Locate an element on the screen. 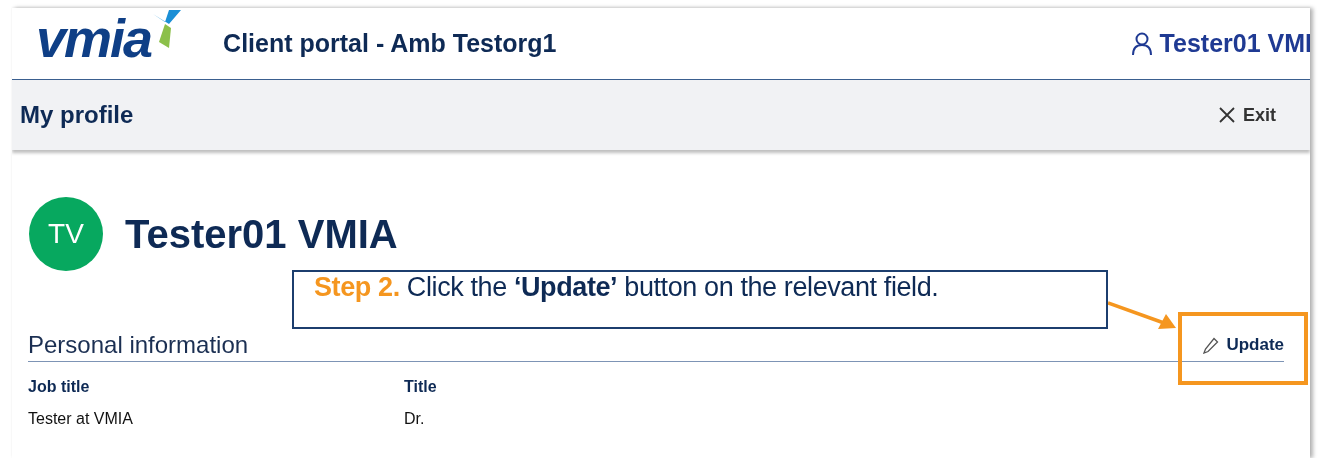 The height and width of the screenshot is (458, 1328). avatar: TV is located at coordinates (66, 234).